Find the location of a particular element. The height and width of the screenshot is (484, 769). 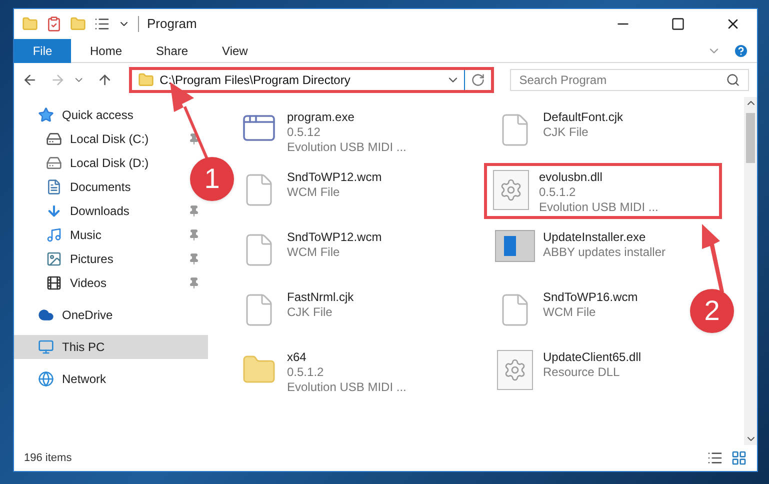

refresh-button is located at coordinates (478, 80).